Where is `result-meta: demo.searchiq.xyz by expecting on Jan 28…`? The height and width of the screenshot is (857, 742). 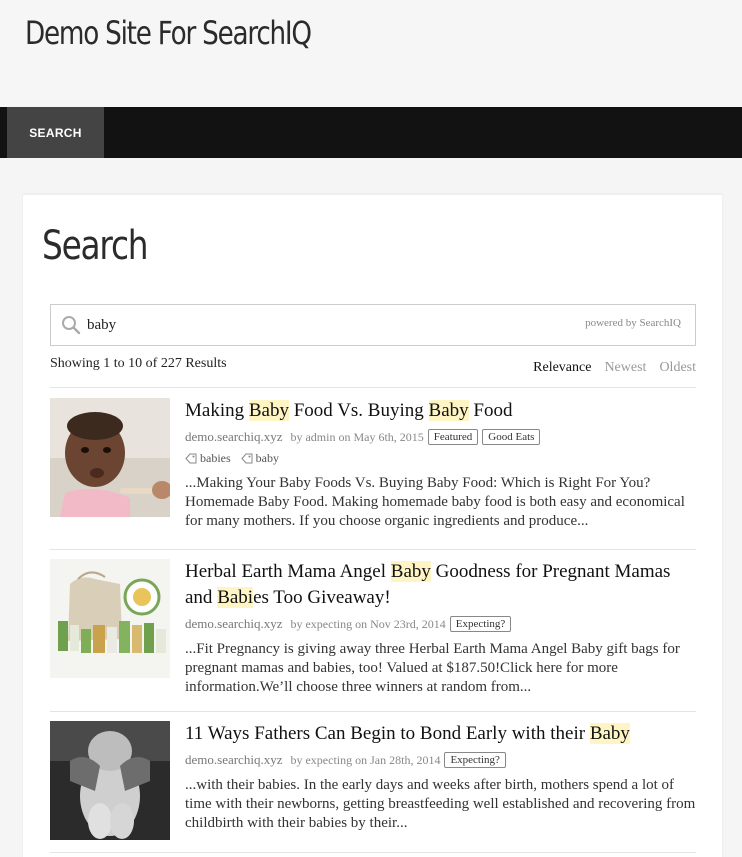
result-meta: demo.searchiq.xyz by expecting on Jan 28… is located at coordinates (441, 760).